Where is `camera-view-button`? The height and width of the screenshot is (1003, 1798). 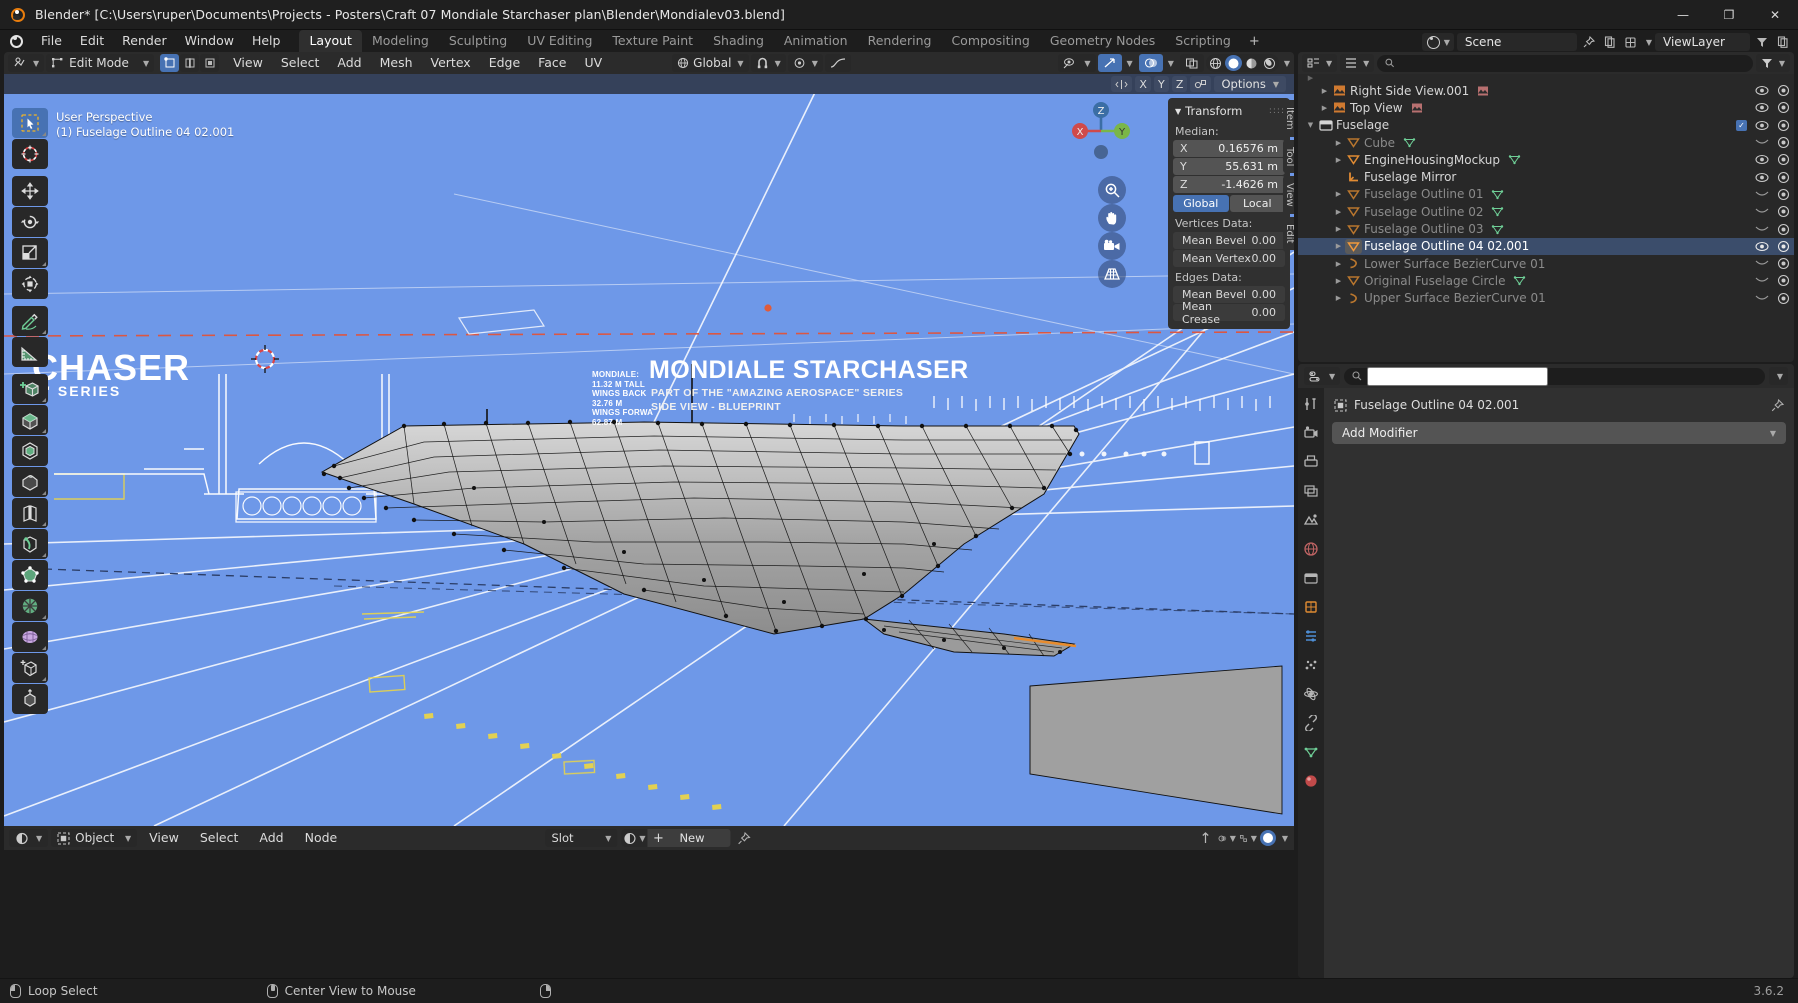 camera-view-button is located at coordinates (1112, 246).